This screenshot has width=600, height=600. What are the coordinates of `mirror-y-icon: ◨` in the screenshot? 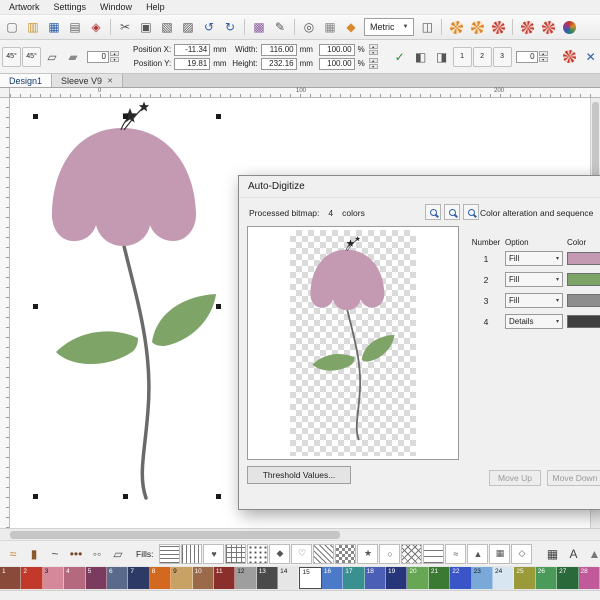 It's located at (442, 57).